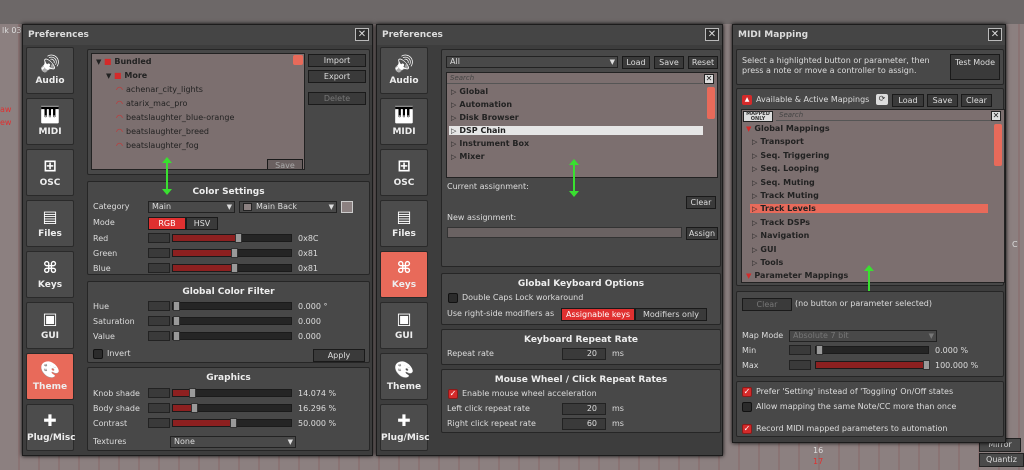 Image resolution: width=1024 pixels, height=470 pixels. I want to click on list-item: ▼ ■ More, so click(126, 75).